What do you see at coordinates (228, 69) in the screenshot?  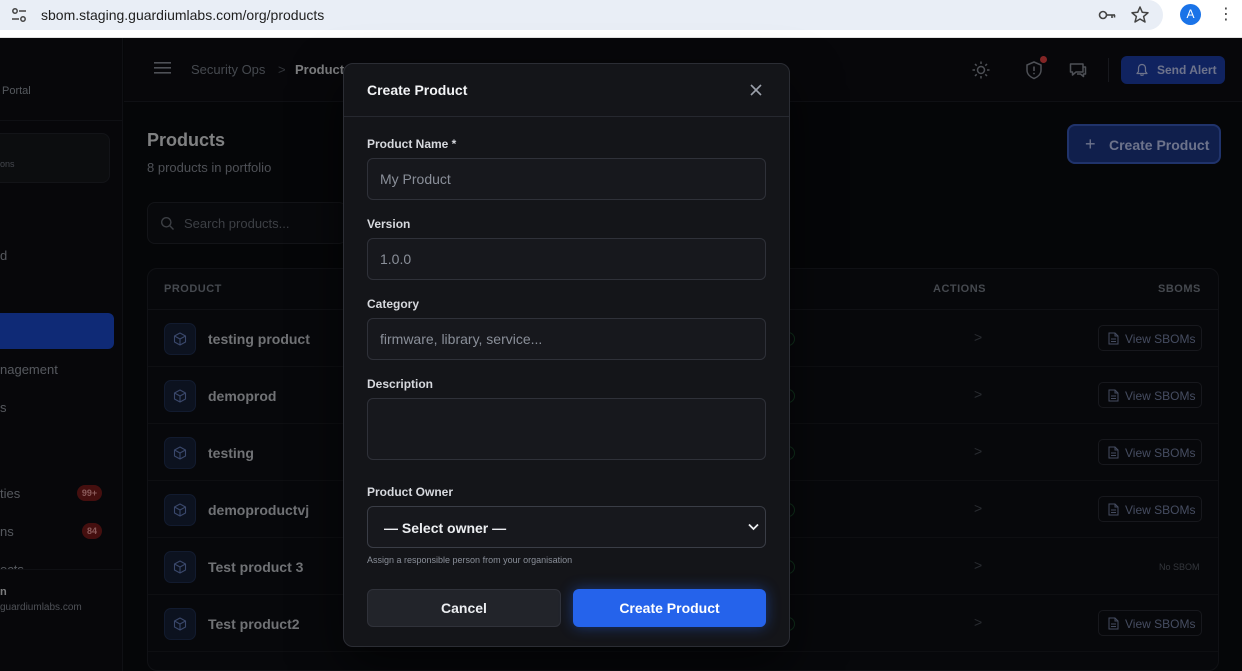 I see `breadcrumb-security-ops: Security Ops` at bounding box center [228, 69].